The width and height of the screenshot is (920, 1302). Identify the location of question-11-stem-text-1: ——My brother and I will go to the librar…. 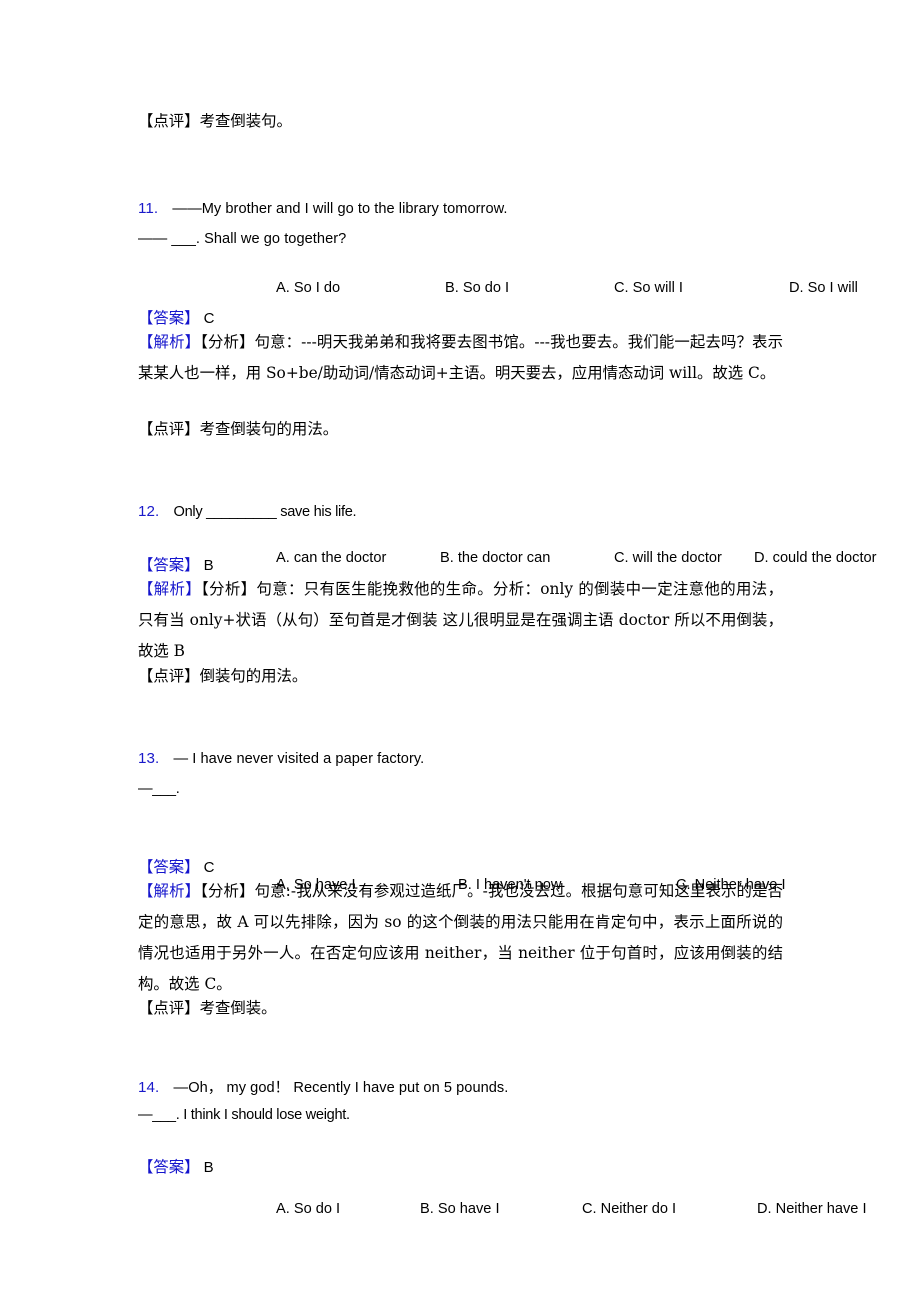
(340, 209).